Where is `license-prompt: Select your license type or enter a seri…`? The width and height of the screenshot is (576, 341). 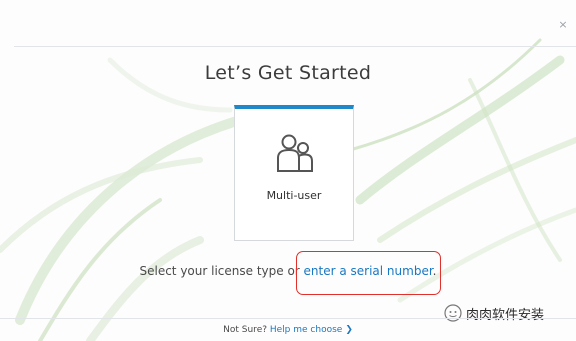 license-prompt: Select your license type or enter a seri… is located at coordinates (288, 271).